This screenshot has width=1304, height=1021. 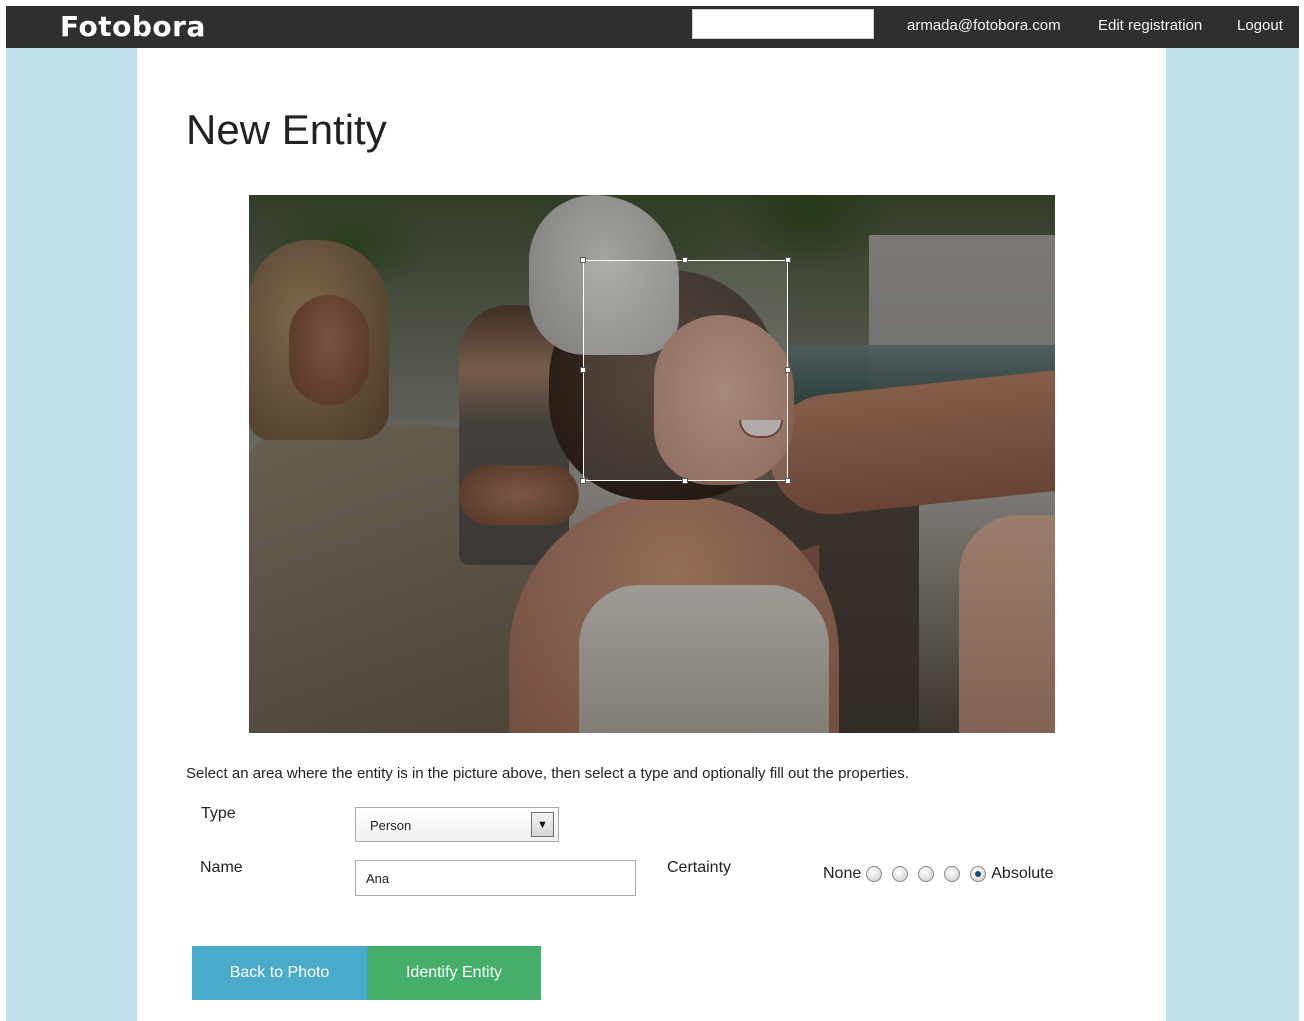 What do you see at coordinates (984, 25) in the screenshot?
I see `user-email-link: armada@fotobora.com` at bounding box center [984, 25].